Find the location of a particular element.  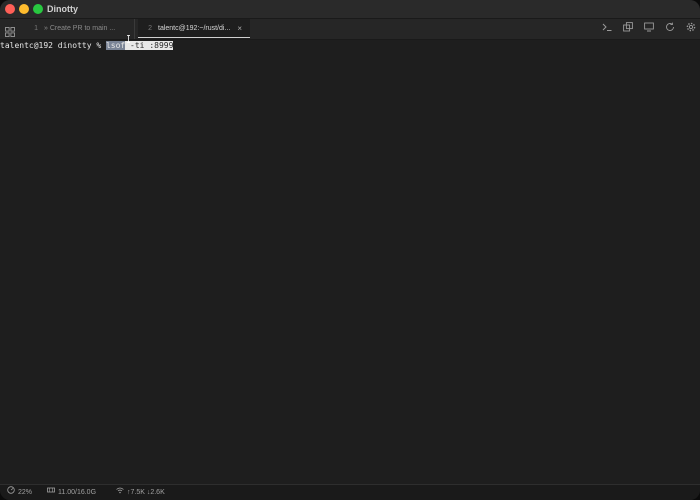

tab-overview-grid-icon is located at coordinates (10, 30).